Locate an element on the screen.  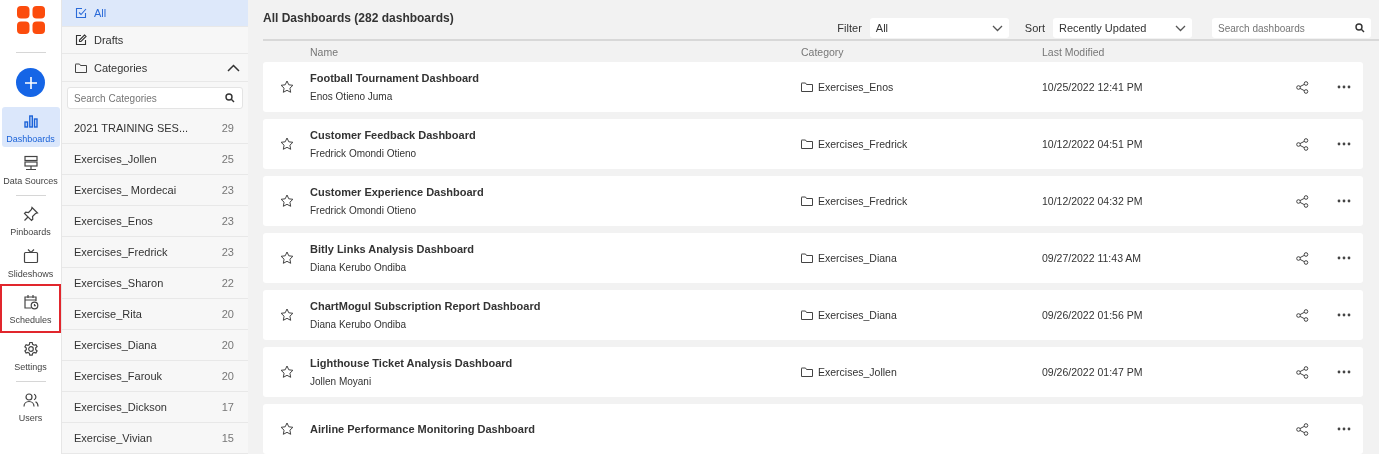
category-item: Exercises_ Mordecai 23 is located at coordinates (155, 190).